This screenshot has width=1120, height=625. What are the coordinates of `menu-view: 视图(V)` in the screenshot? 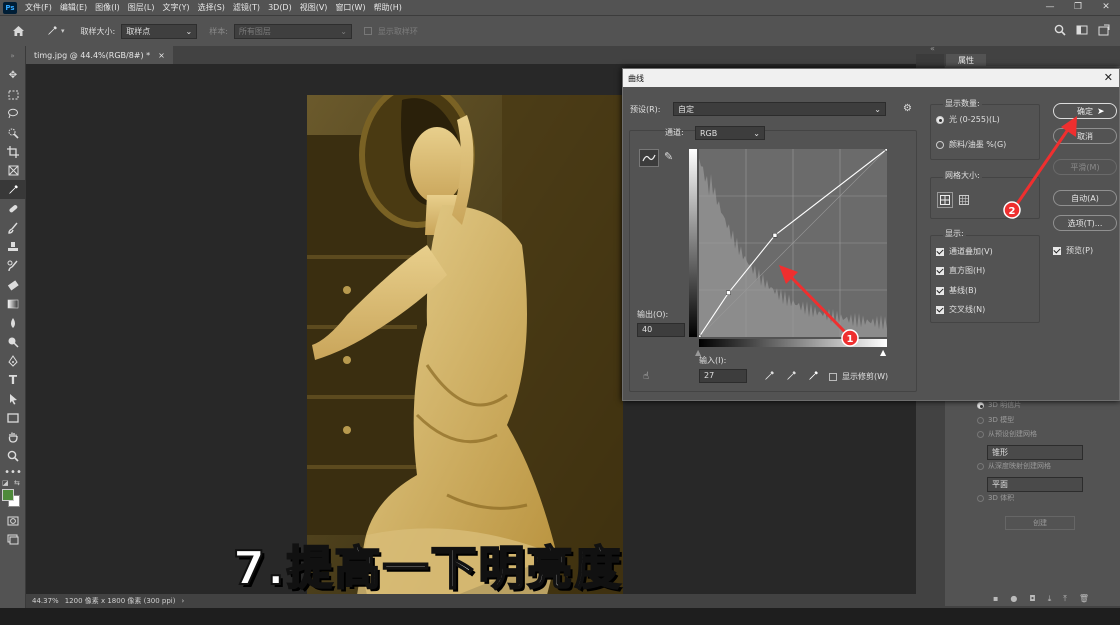 It's located at (314, 7).